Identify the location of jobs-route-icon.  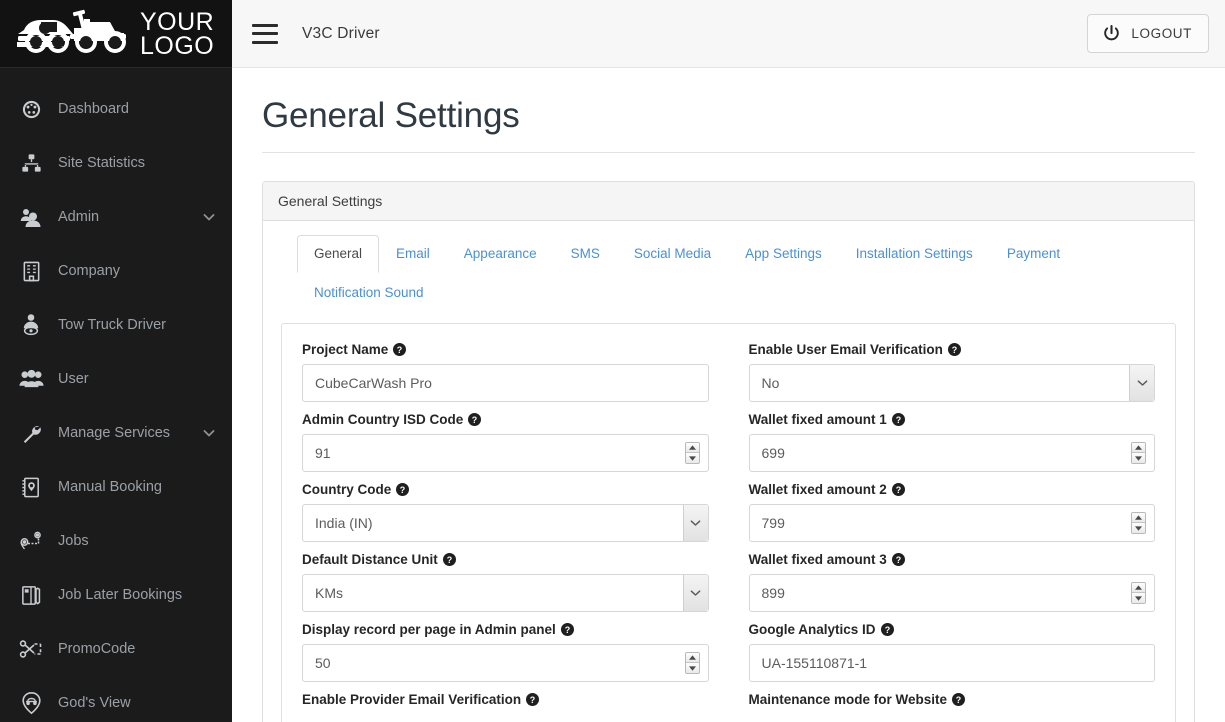
(31, 541).